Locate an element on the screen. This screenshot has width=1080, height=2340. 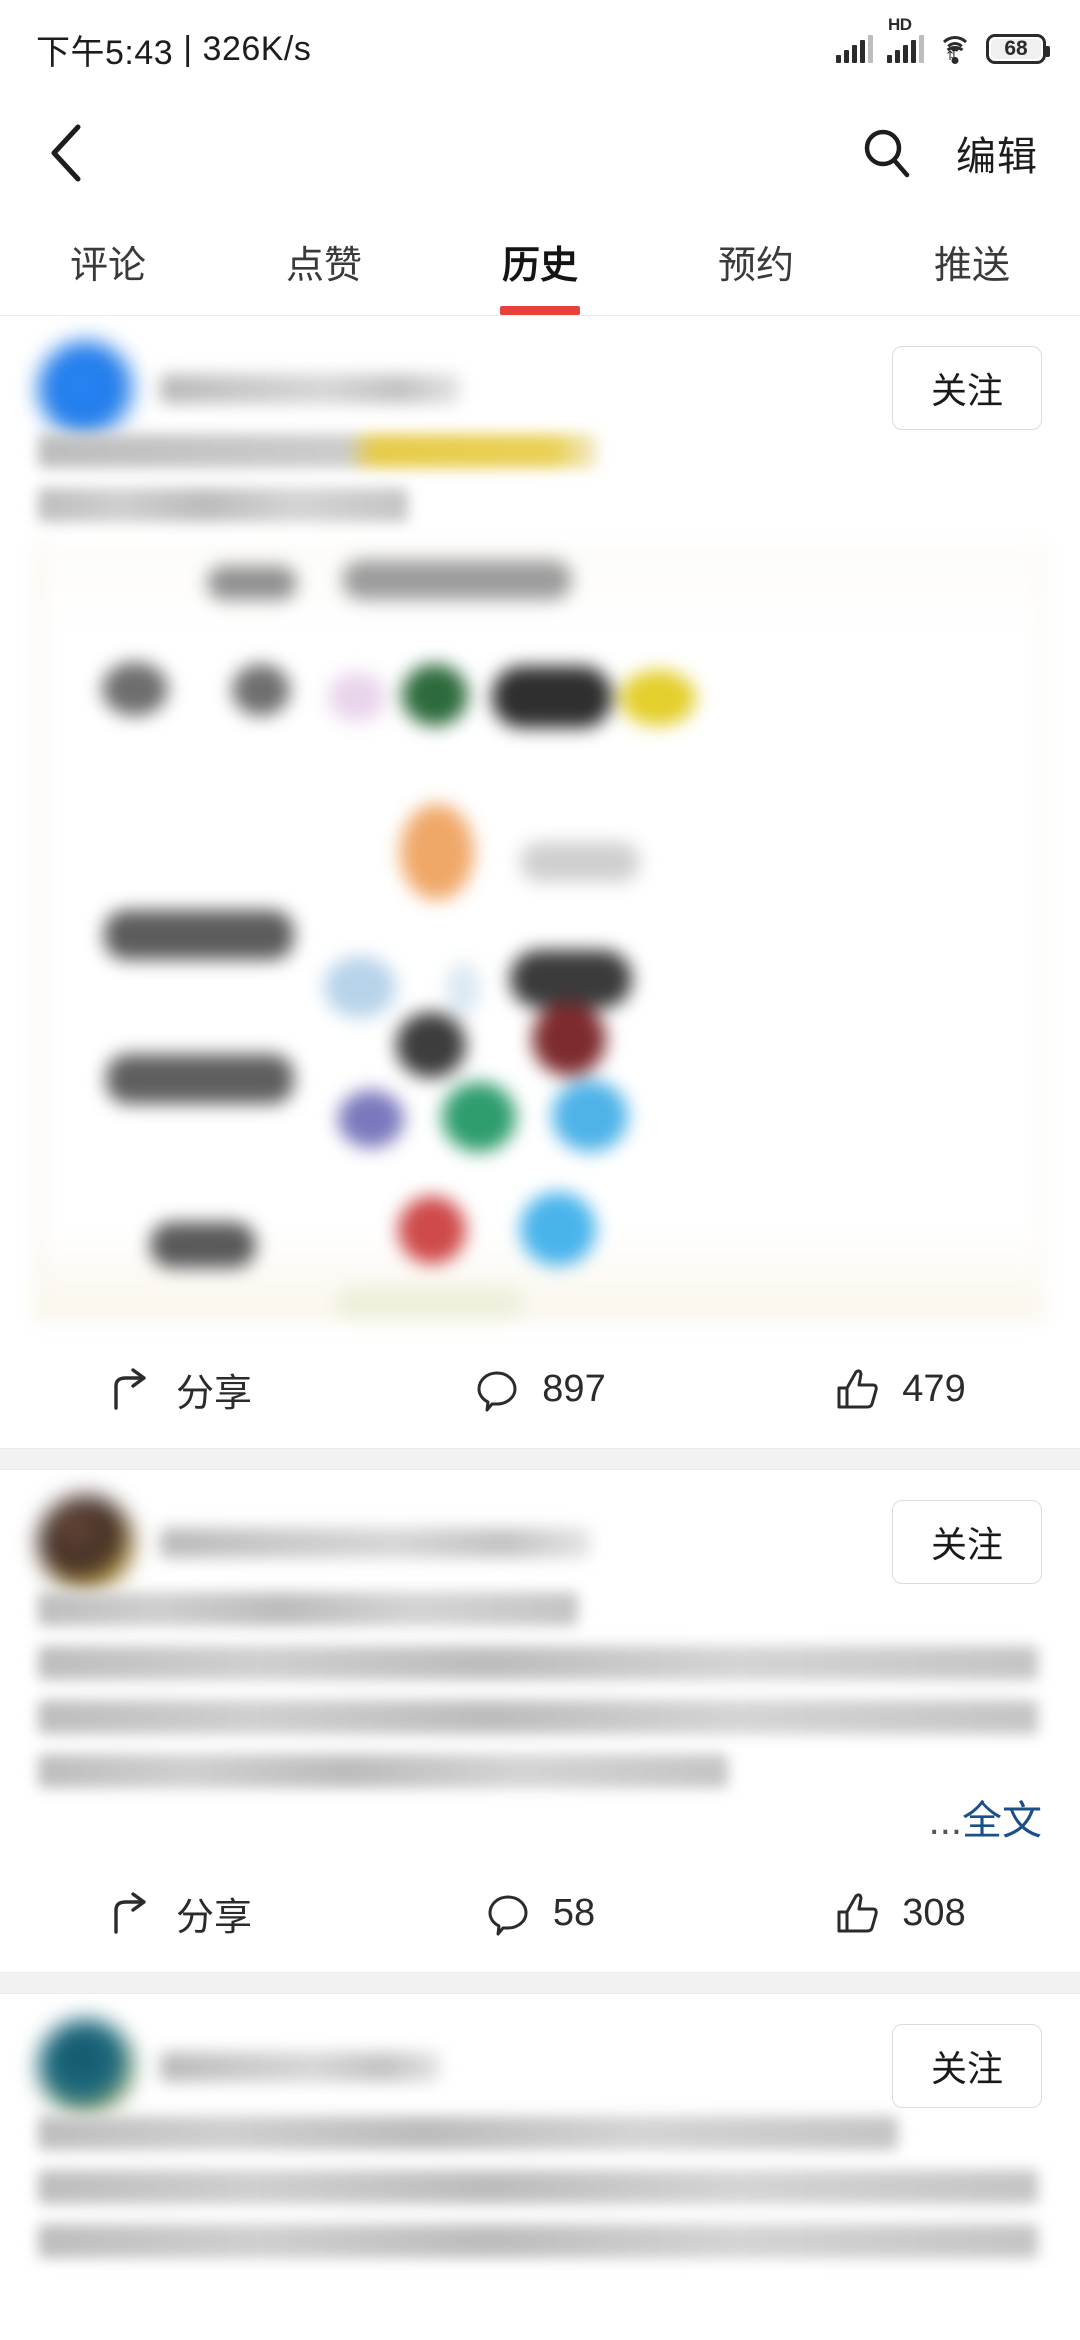
edit-button: 编辑 is located at coordinates (997, 153).